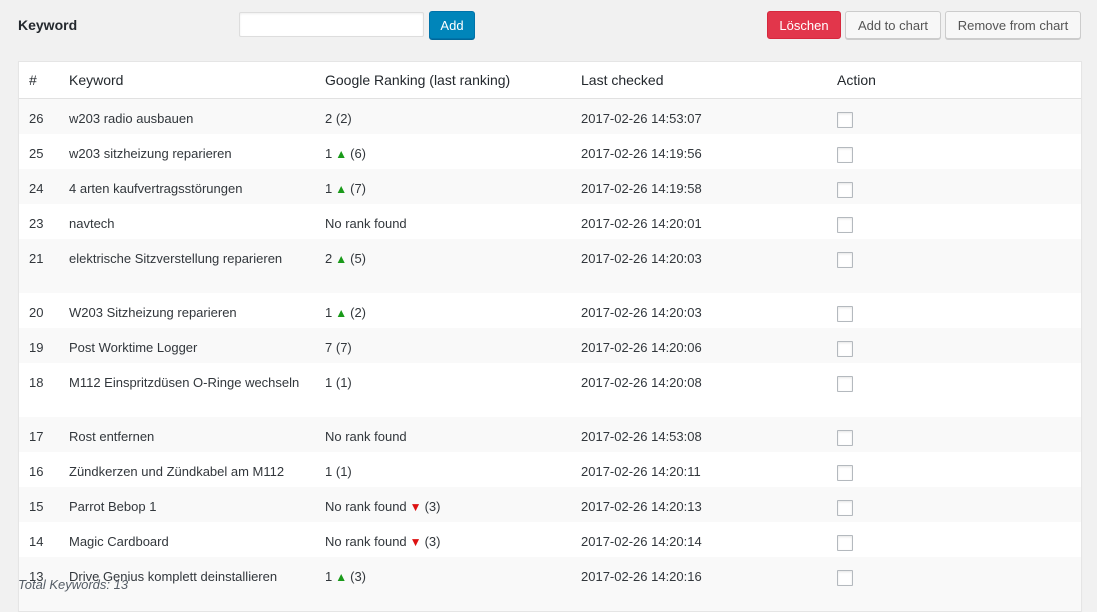 The image size is (1097, 612). I want to click on header-action: Action, so click(954, 80).